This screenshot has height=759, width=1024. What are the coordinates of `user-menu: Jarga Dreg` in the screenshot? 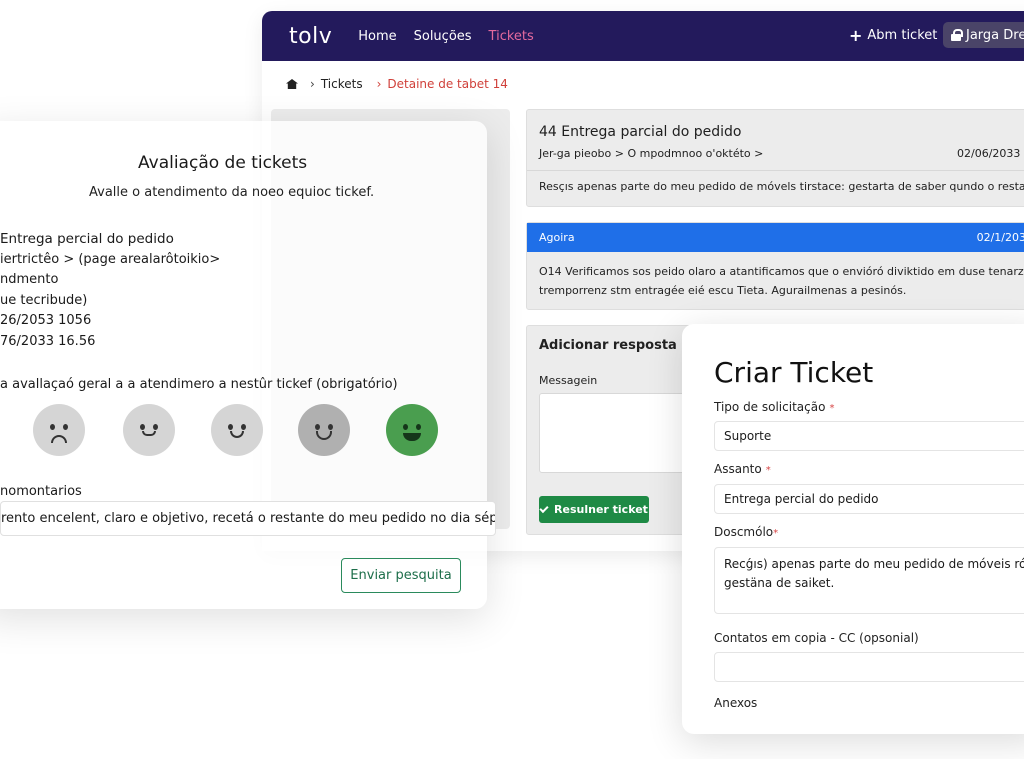 It's located at (983, 35).